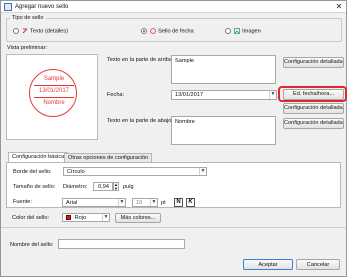  Describe the element at coordinates (173, 227) in the screenshot. I see `footer-divider` at that location.